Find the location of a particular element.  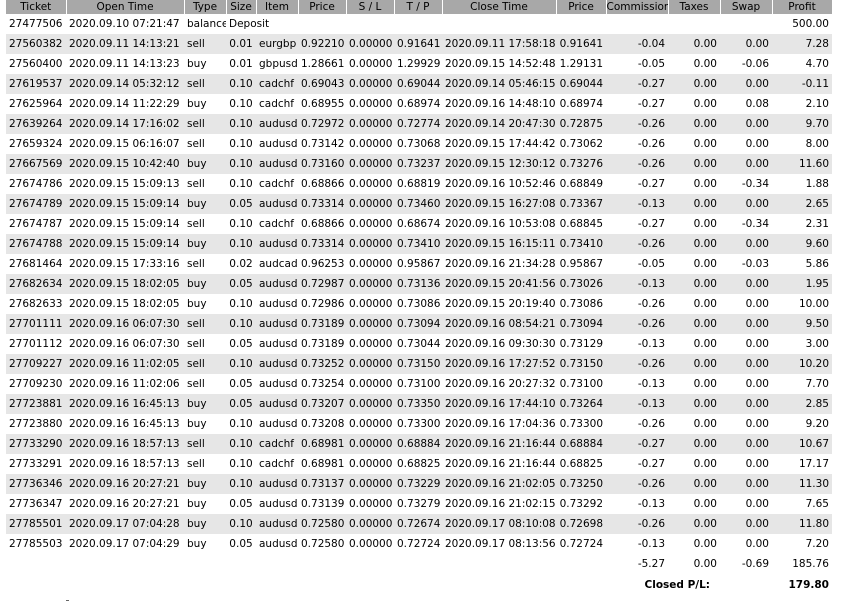

close-price-cell: 0.73300 is located at coordinates (581, 424).